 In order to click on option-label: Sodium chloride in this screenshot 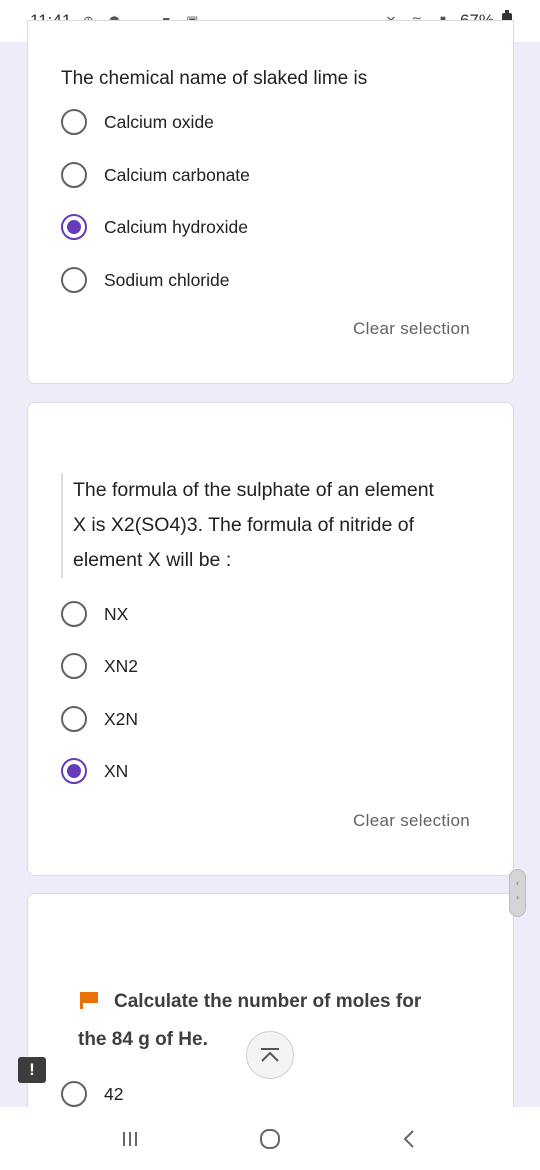, I will do `click(167, 279)`.